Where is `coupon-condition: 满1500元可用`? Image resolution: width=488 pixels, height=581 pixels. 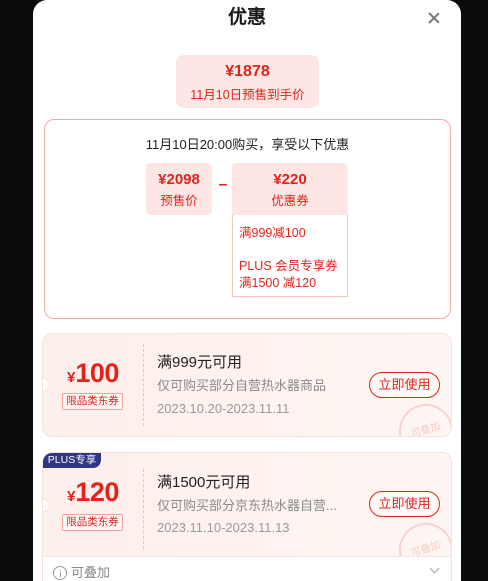 coupon-condition: 满1500元可用 is located at coordinates (204, 482).